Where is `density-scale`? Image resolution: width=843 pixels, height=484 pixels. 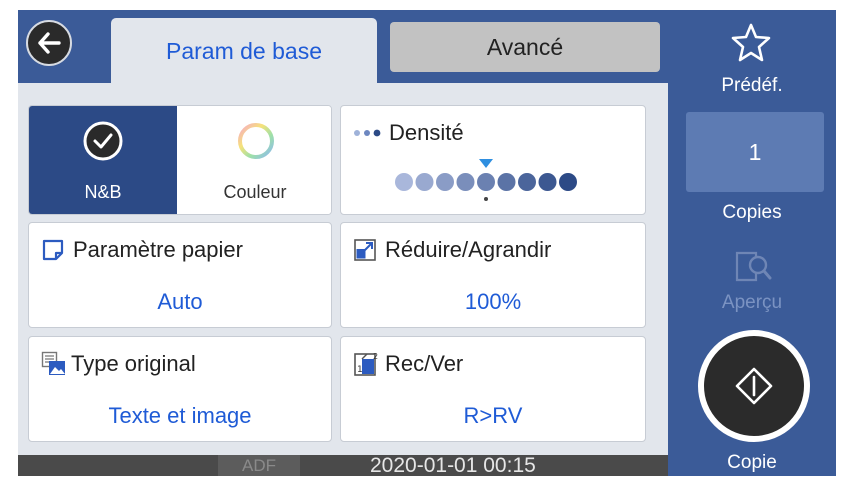 density-scale is located at coordinates (486, 180).